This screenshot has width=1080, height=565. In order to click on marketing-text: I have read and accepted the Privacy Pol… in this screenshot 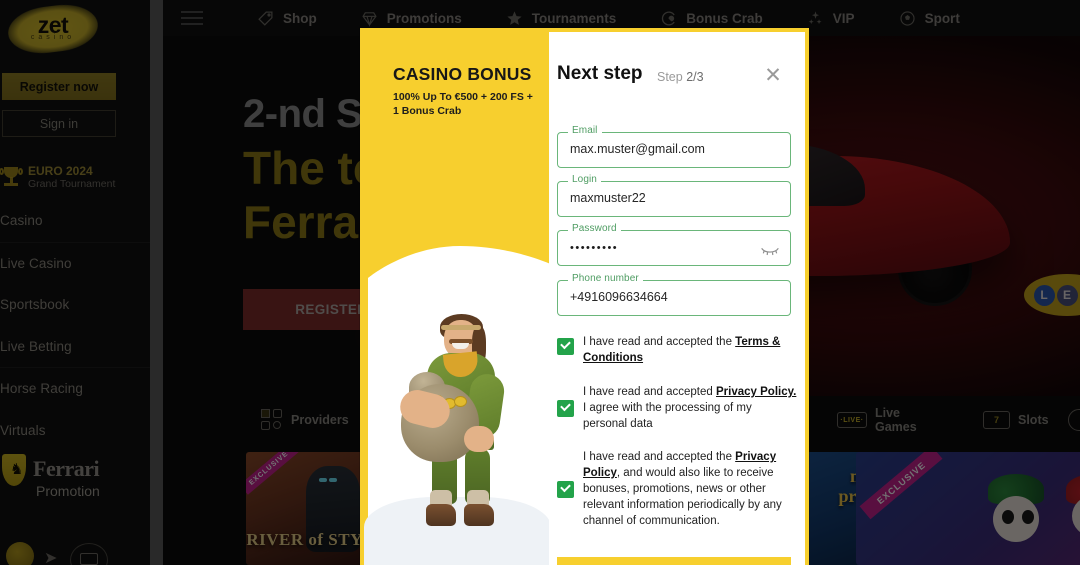, I will do `click(690, 489)`.